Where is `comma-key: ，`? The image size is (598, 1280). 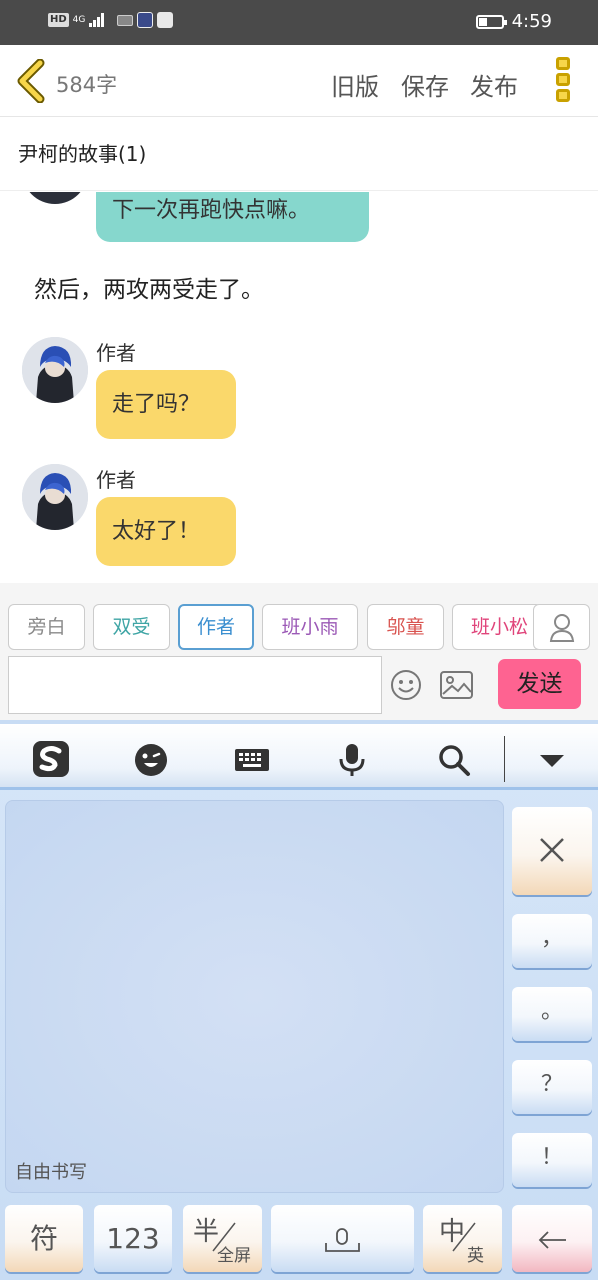 comma-key: ， is located at coordinates (552, 941).